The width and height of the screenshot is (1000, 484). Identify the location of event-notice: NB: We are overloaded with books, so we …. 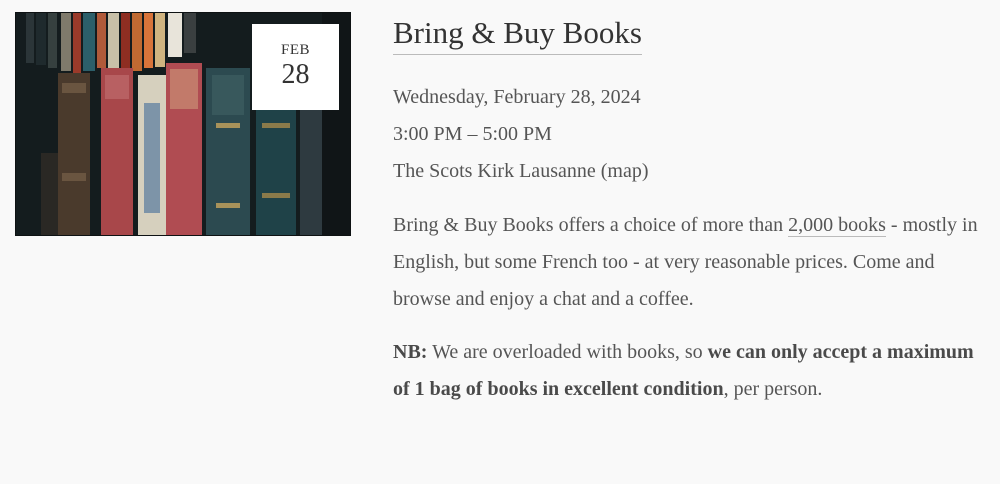
(688, 371).